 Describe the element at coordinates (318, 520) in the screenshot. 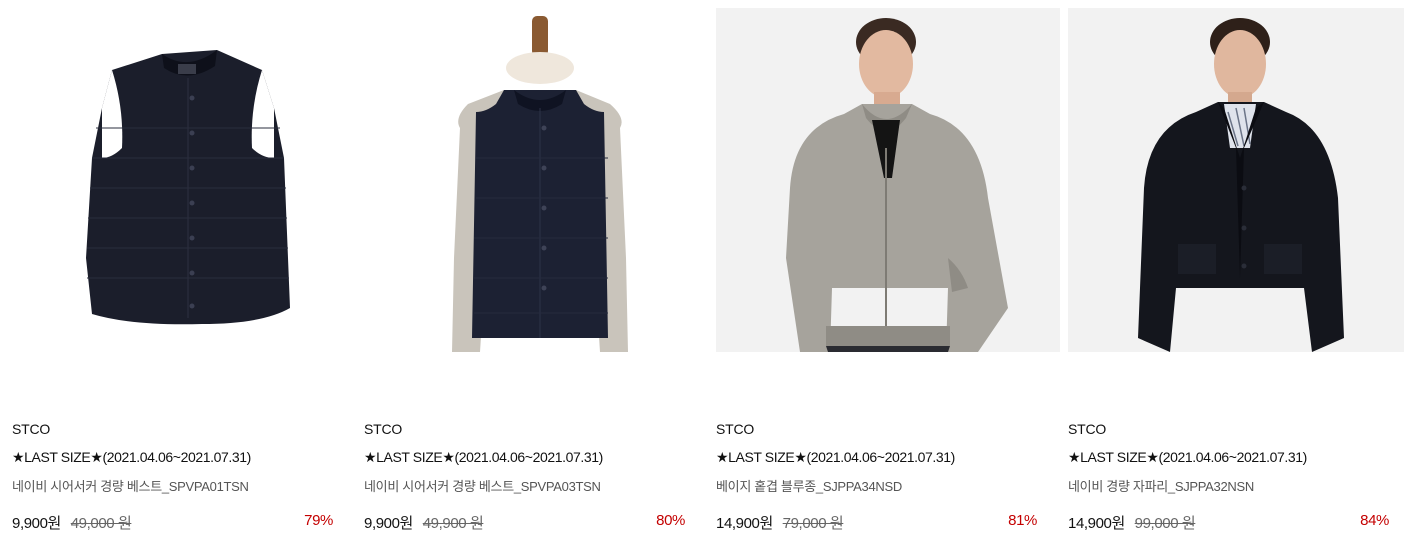

I see `discount-rate: 79%` at that location.